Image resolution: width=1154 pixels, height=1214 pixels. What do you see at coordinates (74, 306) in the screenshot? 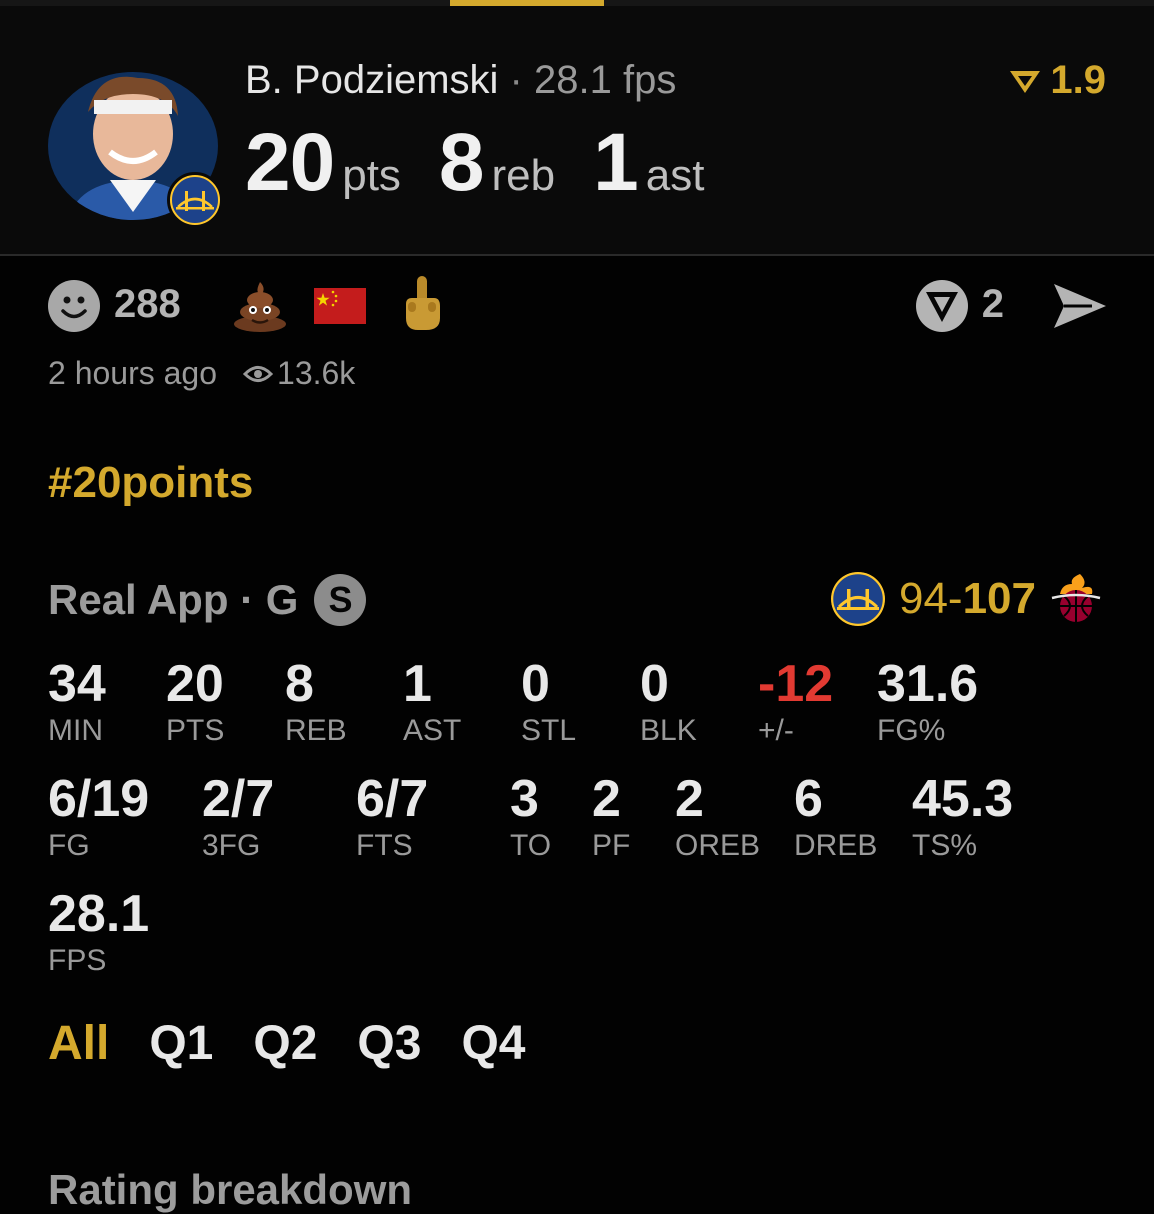
I see `smiley-icon` at bounding box center [74, 306].